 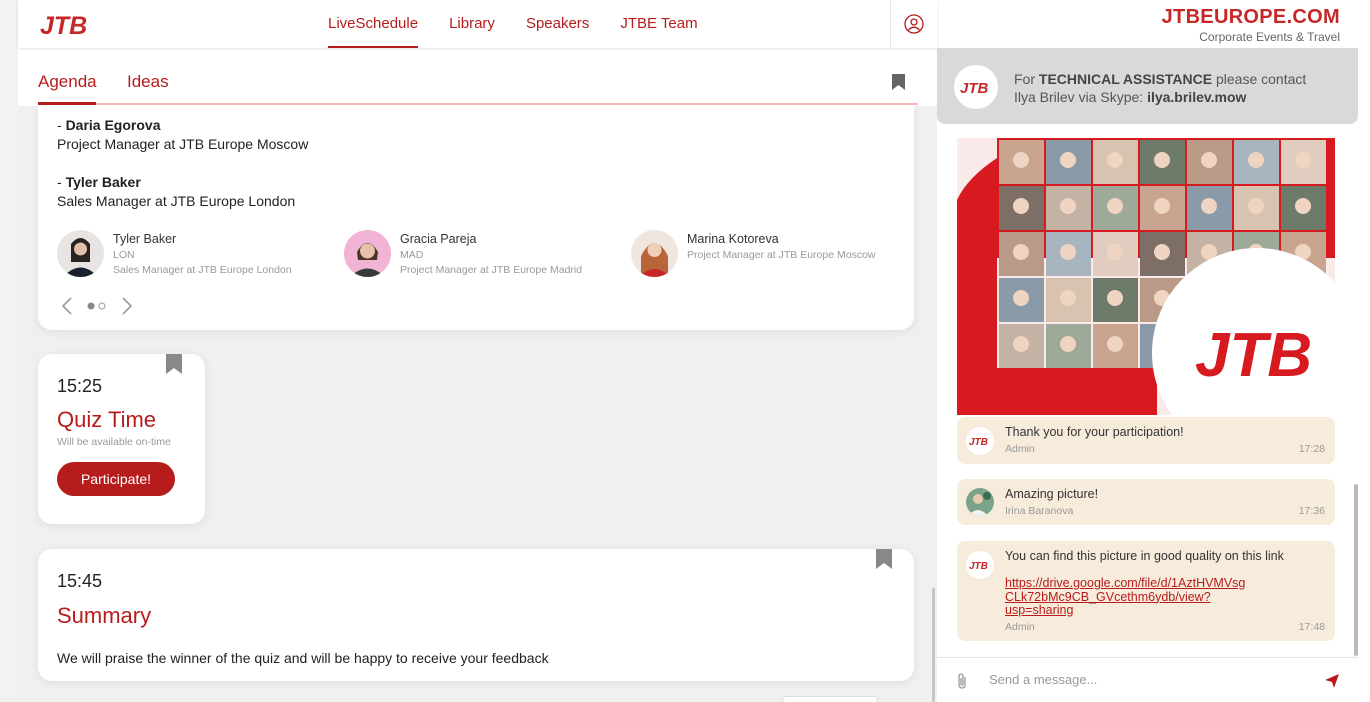 What do you see at coordinates (412, 255) in the screenshot?
I see `speaker-location: MAD` at bounding box center [412, 255].